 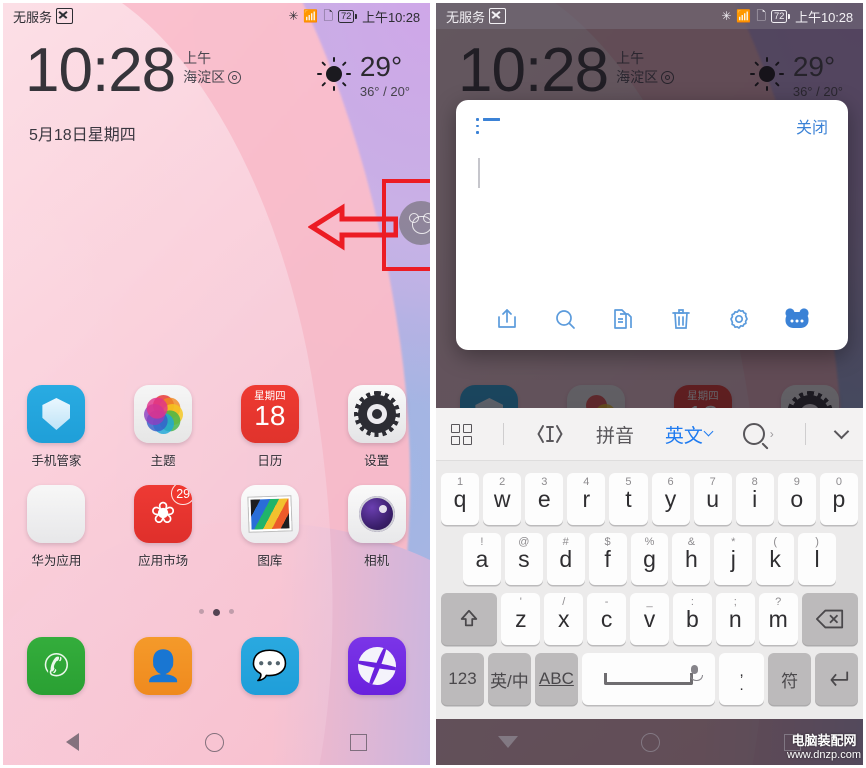 I want to click on key-z: ' z, so click(x=521, y=619).